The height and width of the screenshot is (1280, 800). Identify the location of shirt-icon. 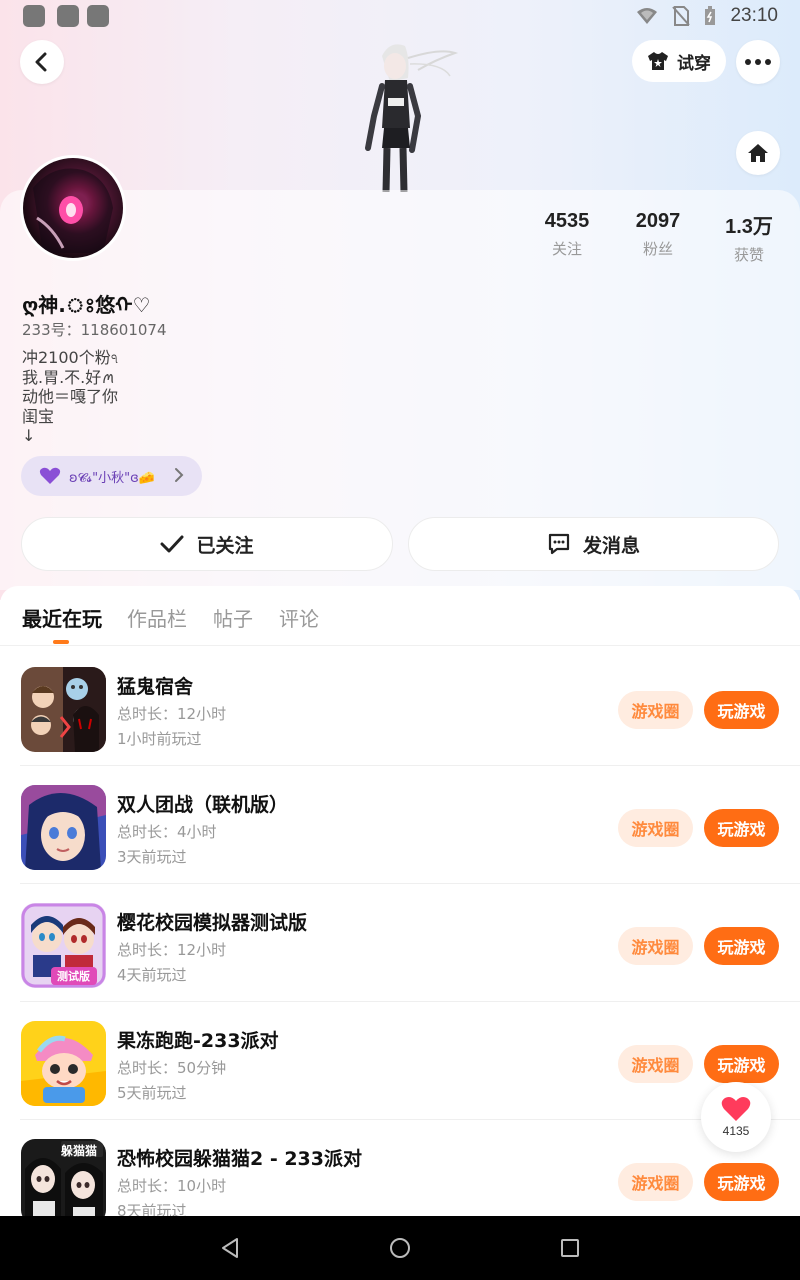
(658, 61).